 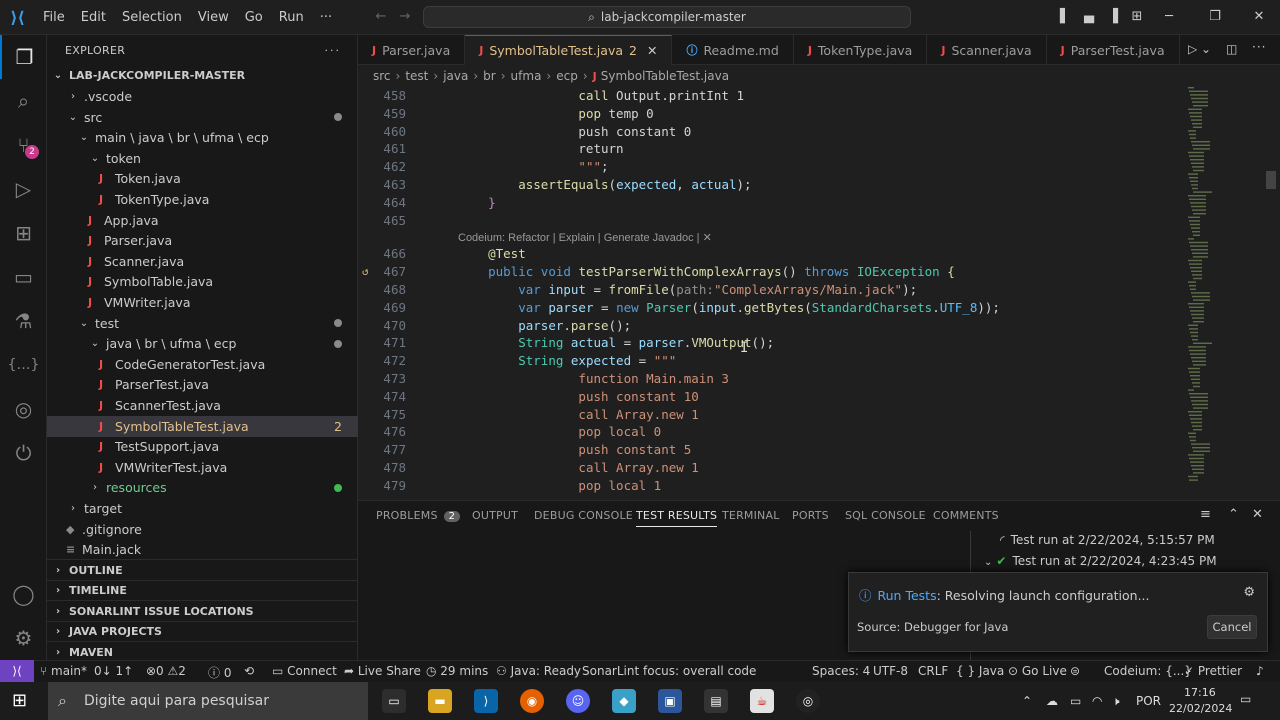 I want to click on problems-status: ⊗0 ⚠2, so click(x=166, y=671).